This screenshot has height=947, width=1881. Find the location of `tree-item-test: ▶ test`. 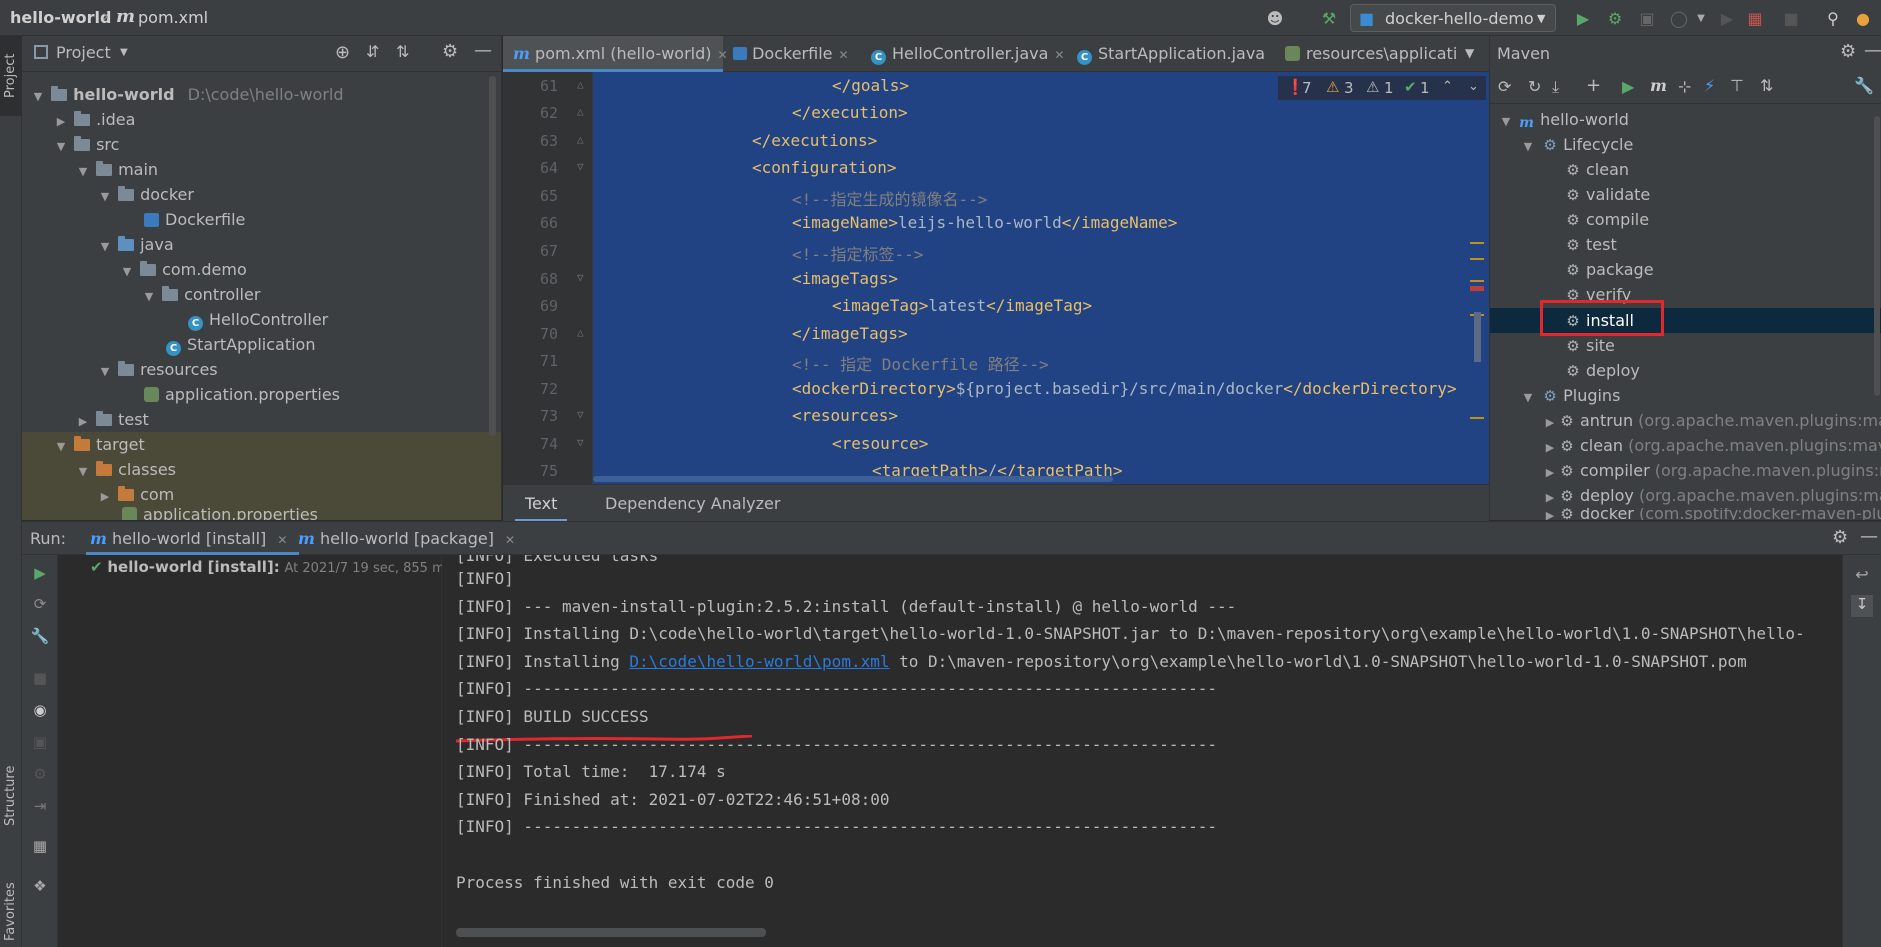

tree-item-test: ▶ test is located at coordinates (112, 419).